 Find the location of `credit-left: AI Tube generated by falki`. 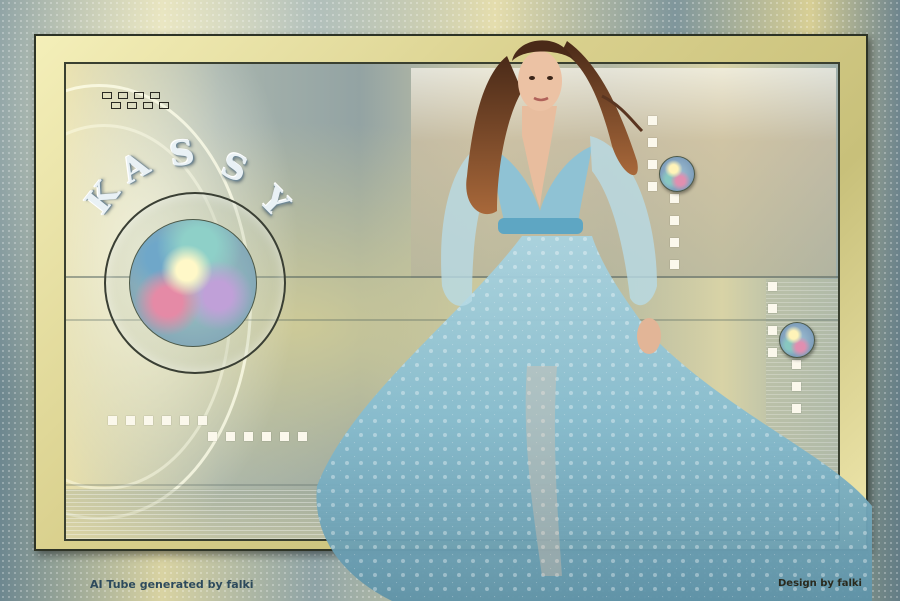

credit-left: AI Tube generated by falki is located at coordinates (172, 584).